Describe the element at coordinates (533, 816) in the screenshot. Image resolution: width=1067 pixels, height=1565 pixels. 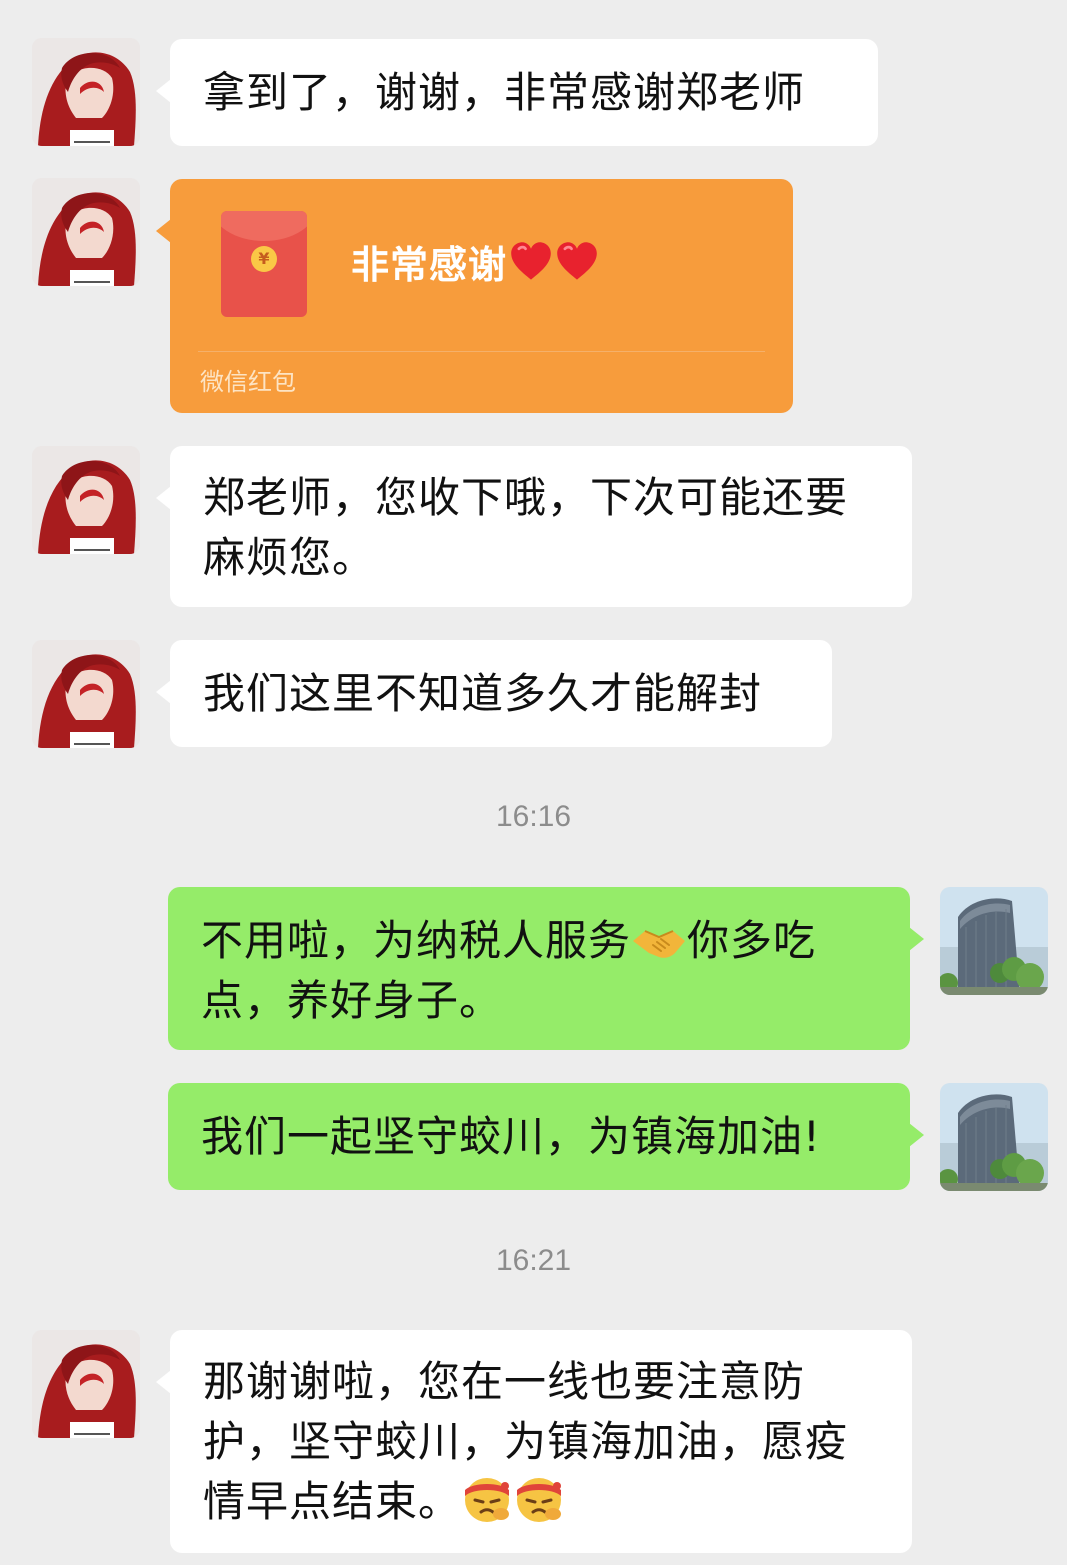
I see `message-timestamp: 16:16` at that location.